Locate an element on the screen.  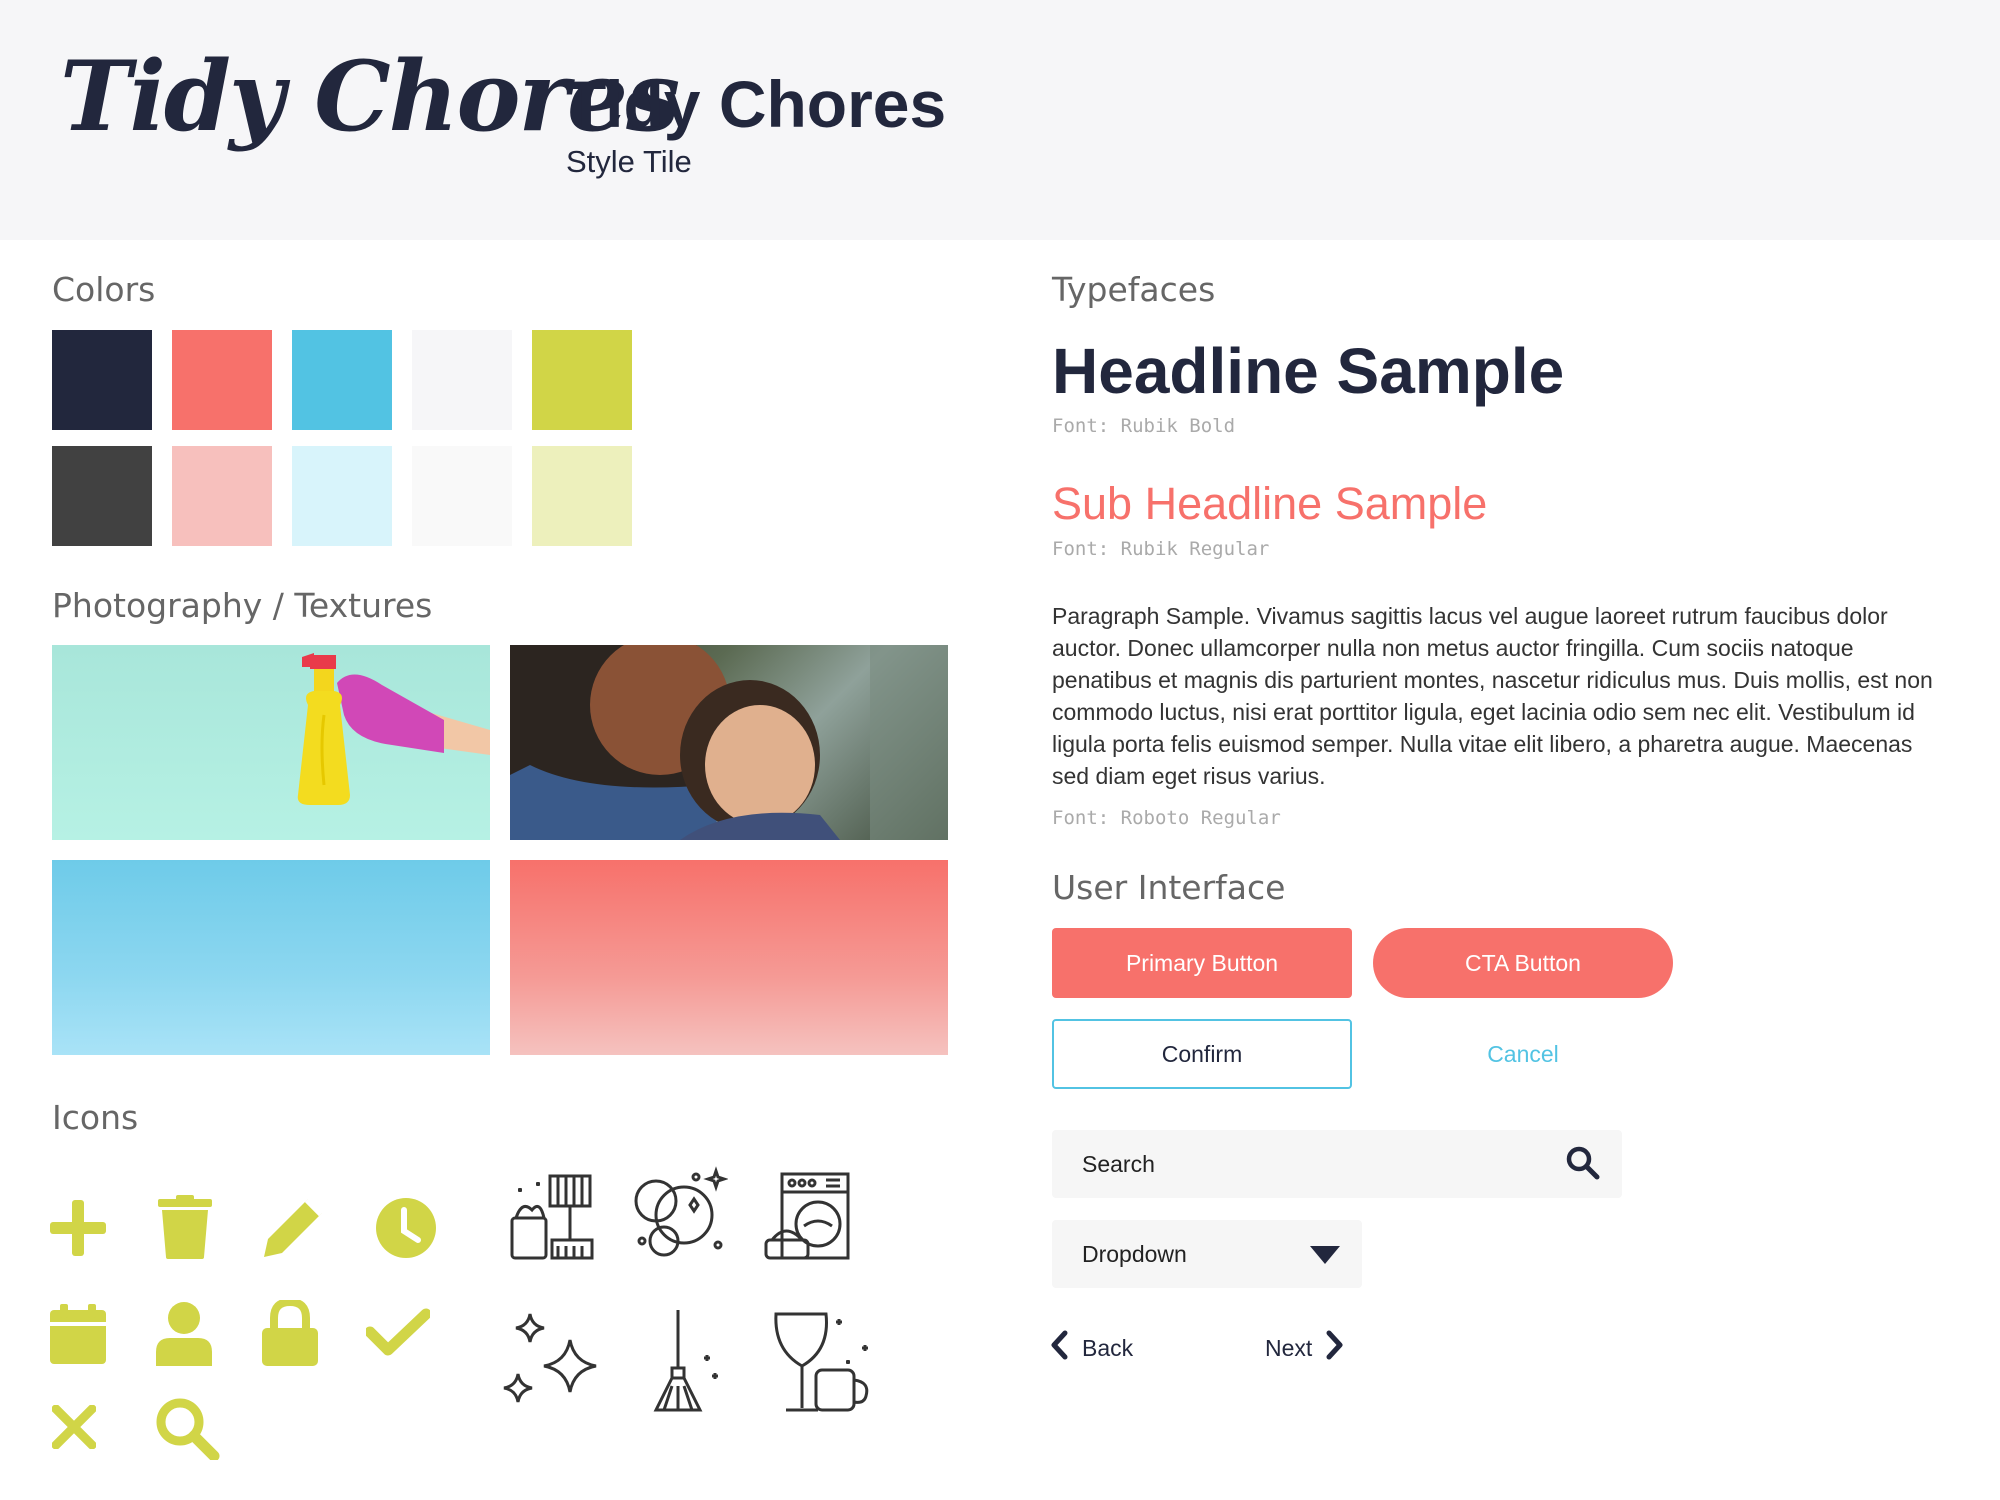
dropdown-value: Dropdown is located at coordinates (1134, 1254).